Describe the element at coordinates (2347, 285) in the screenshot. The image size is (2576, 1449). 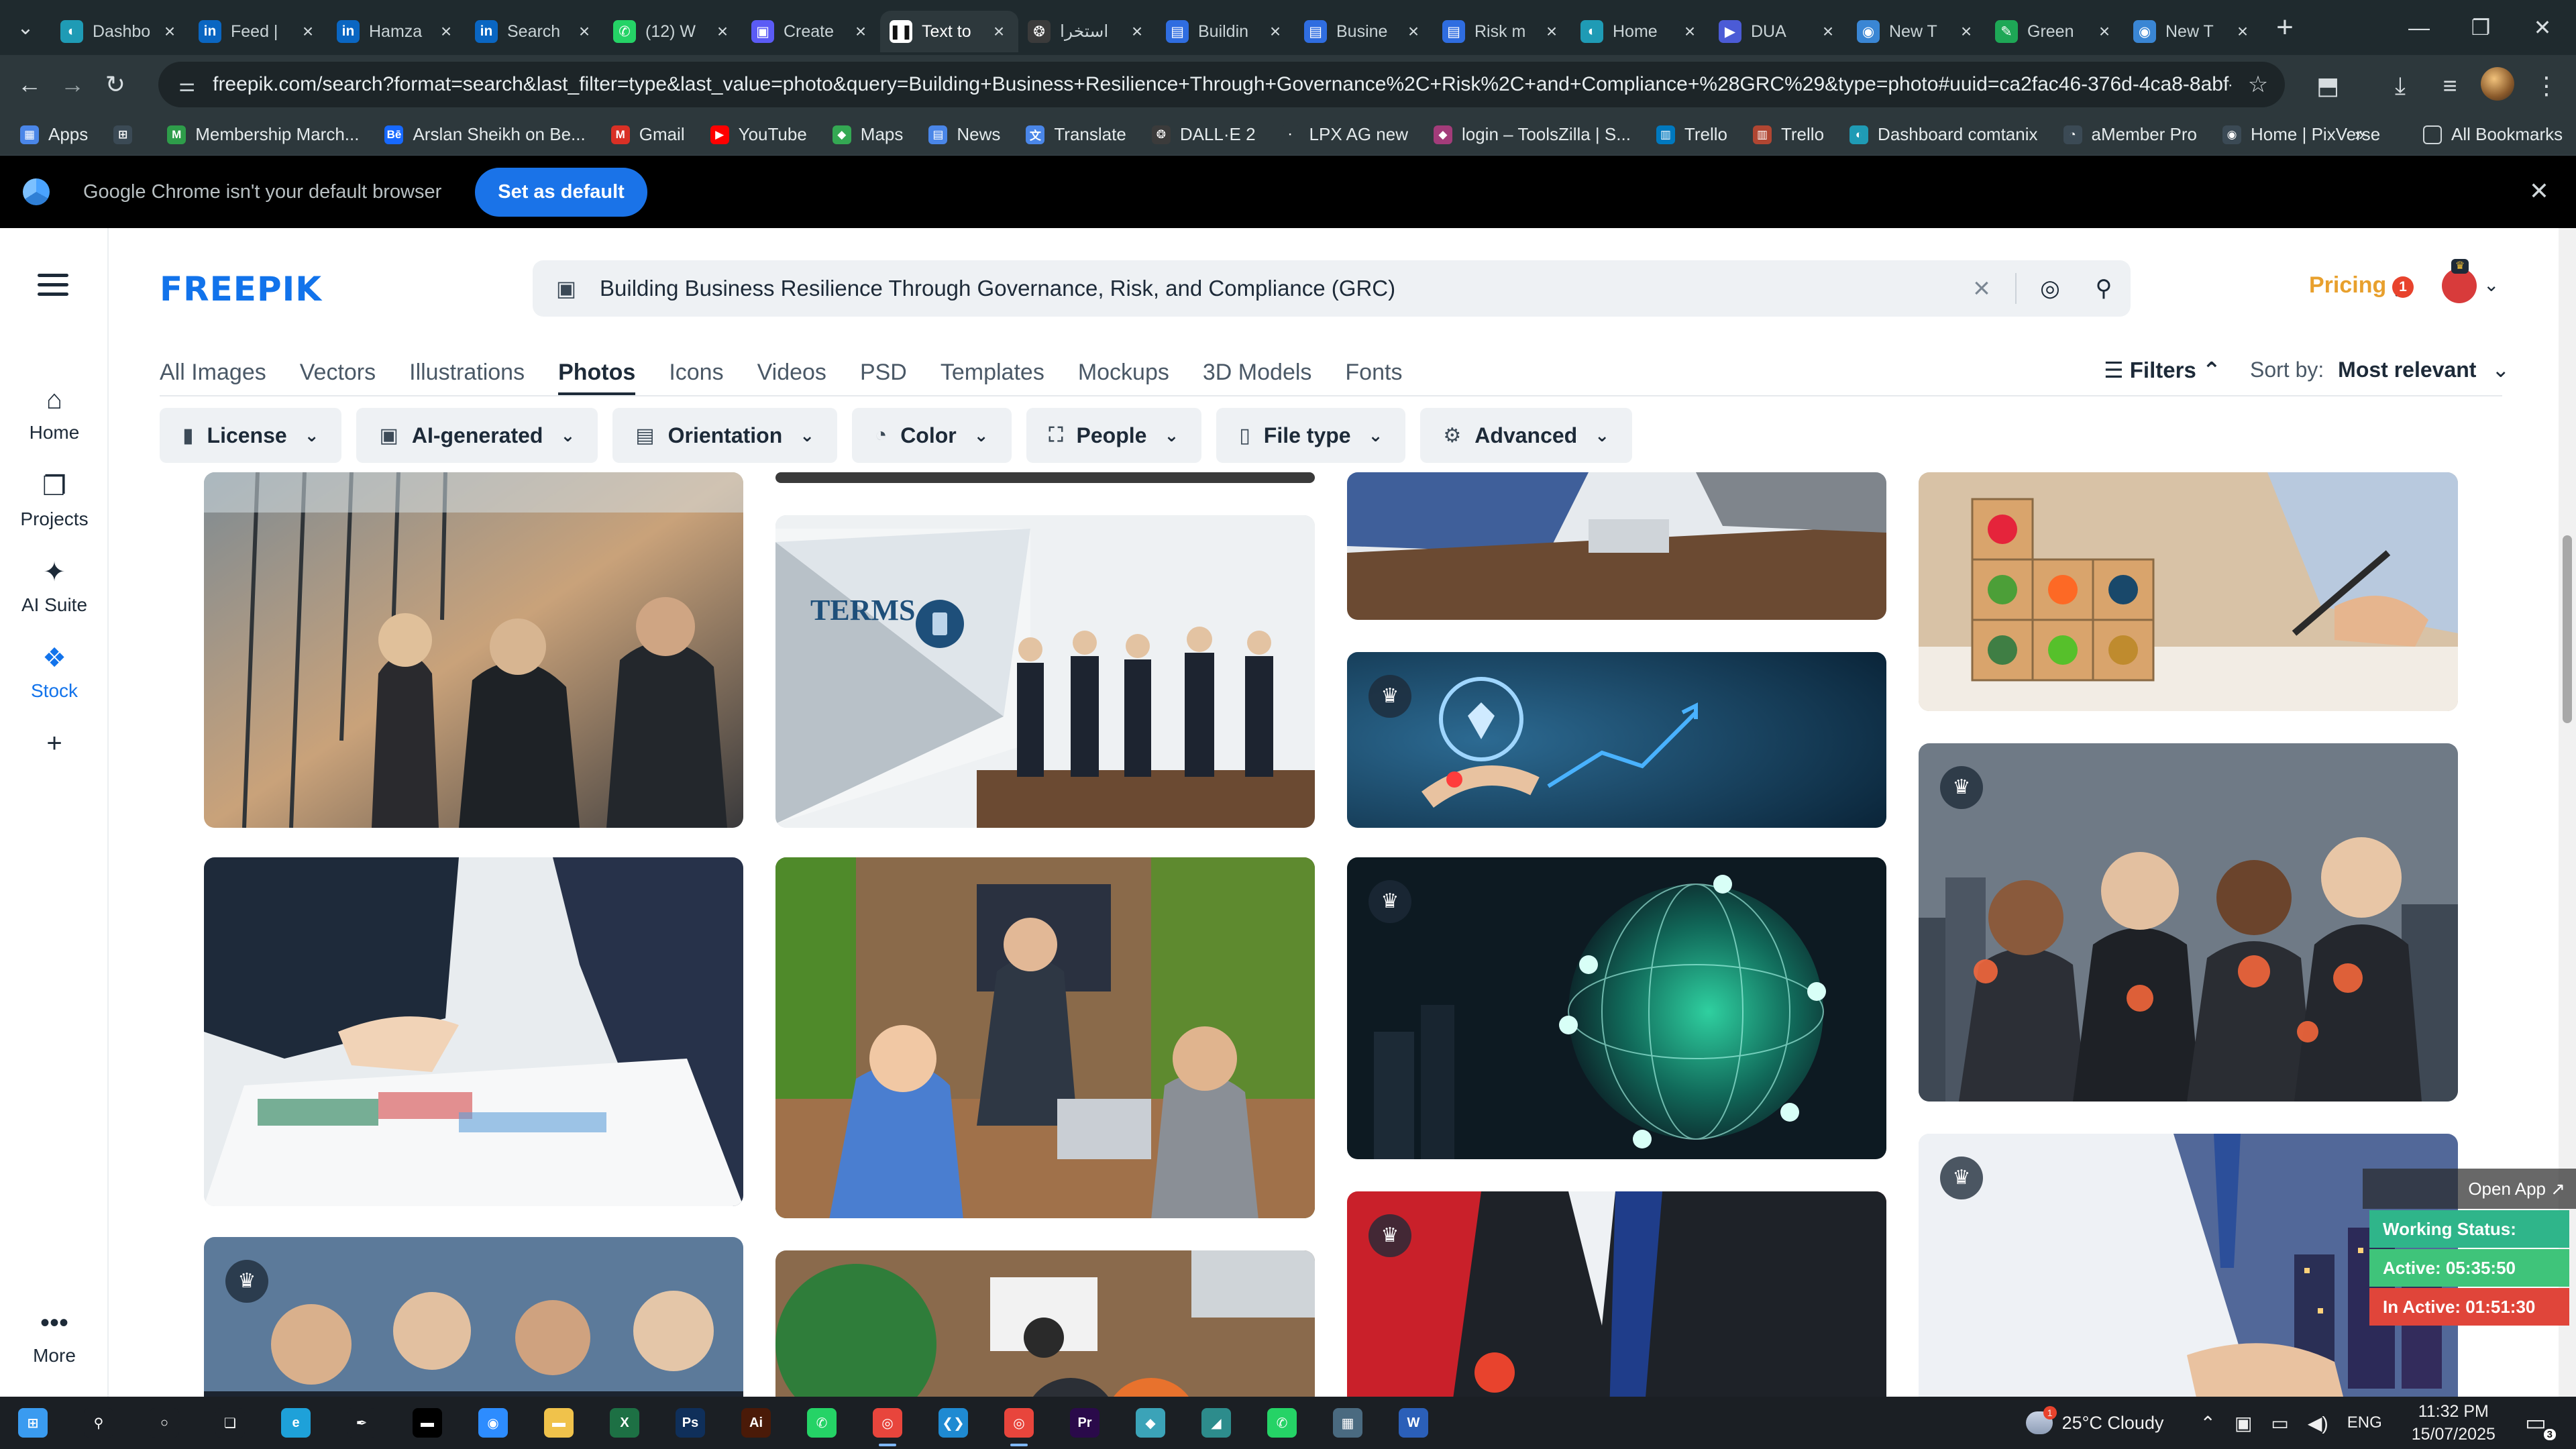
I see `pricing-link: Pricing` at that location.